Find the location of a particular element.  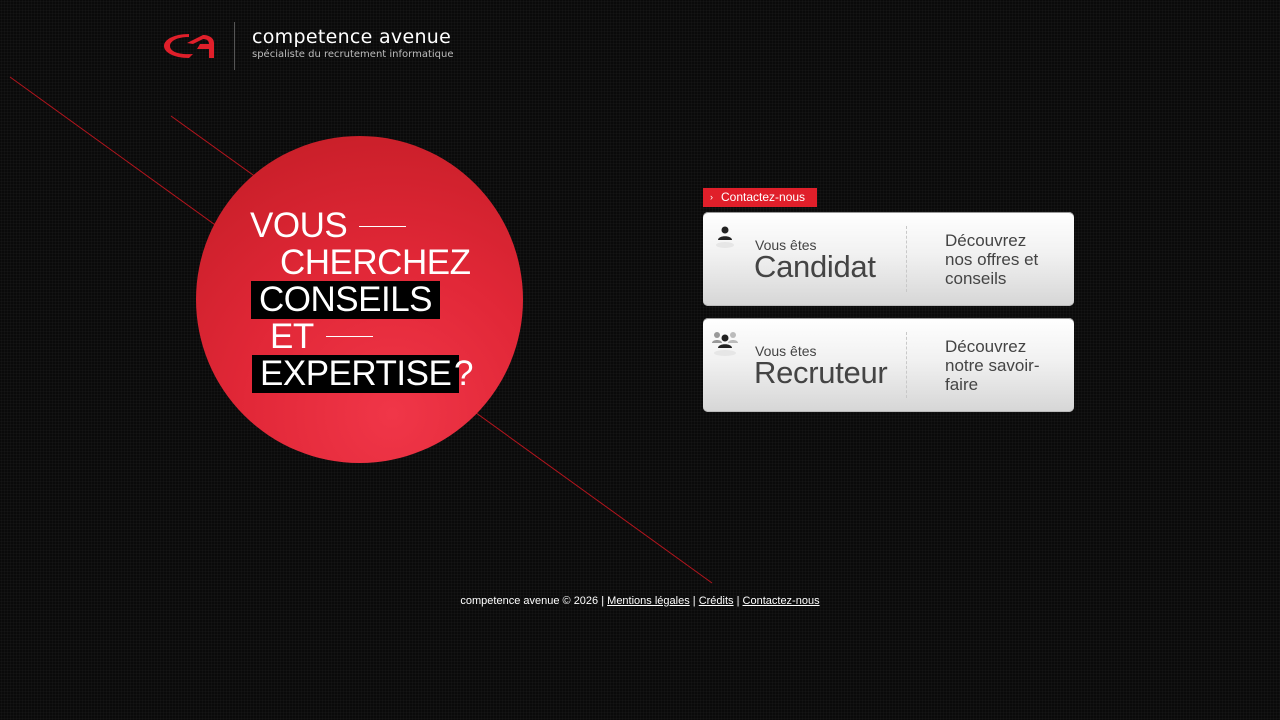

recruiter-title: Recruteur is located at coordinates (821, 372).